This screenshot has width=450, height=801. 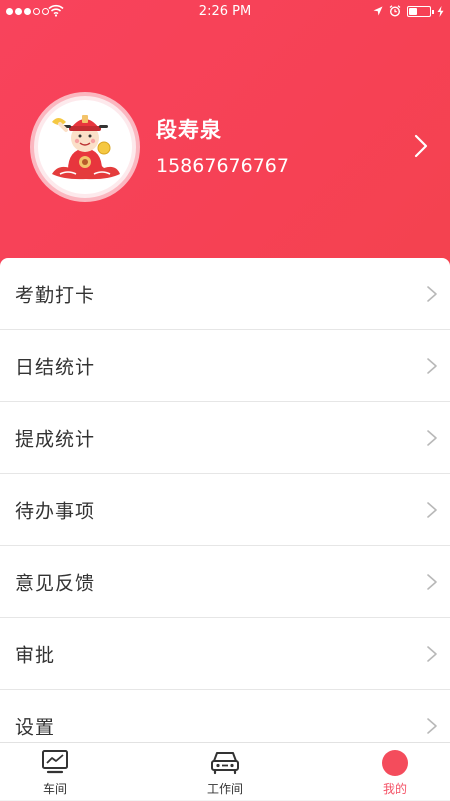 I want to click on menu-item-label: 日结统计, so click(x=55, y=367).